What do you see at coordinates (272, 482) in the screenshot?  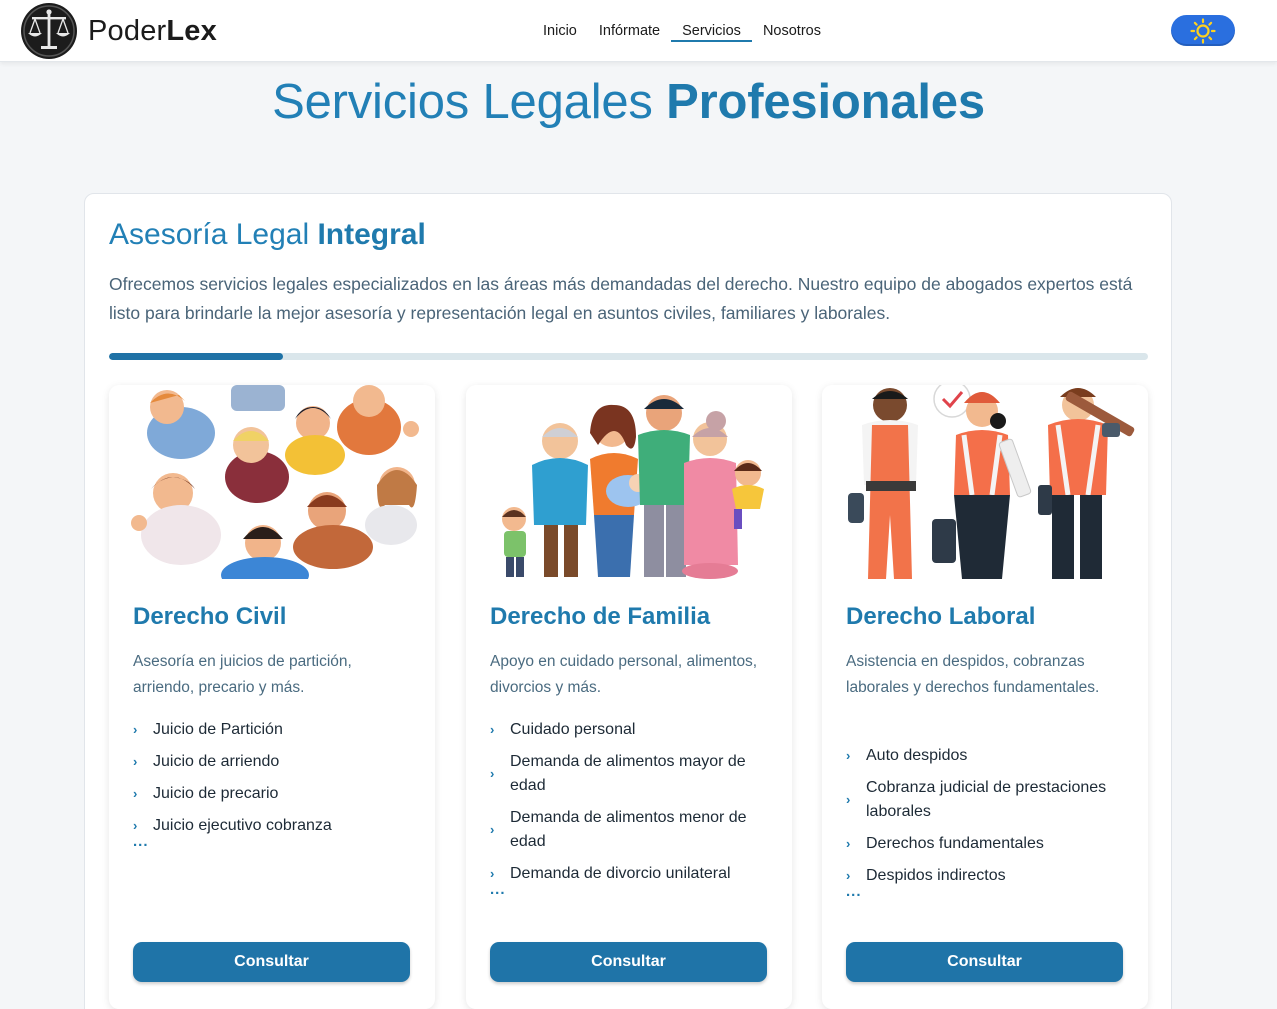 I see `crowd-people-illustration-icon` at bounding box center [272, 482].